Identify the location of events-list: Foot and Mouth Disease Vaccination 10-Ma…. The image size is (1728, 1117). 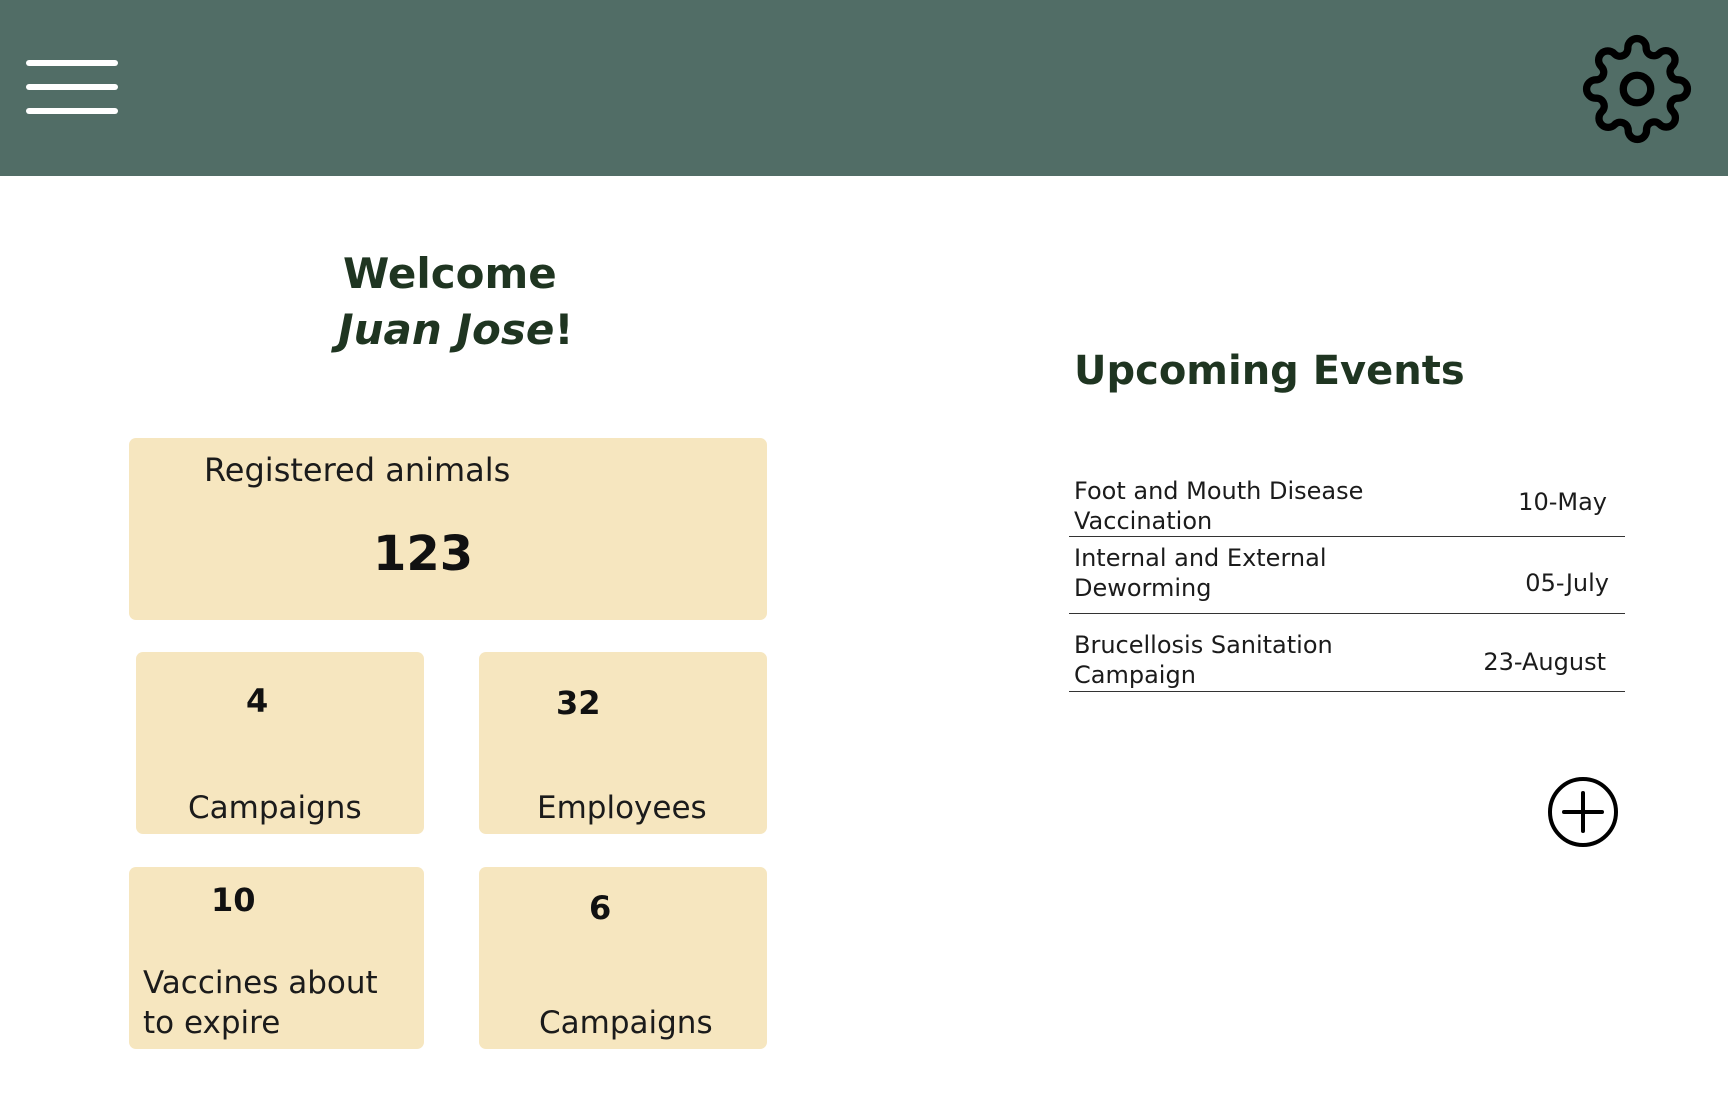
(1347, 581).